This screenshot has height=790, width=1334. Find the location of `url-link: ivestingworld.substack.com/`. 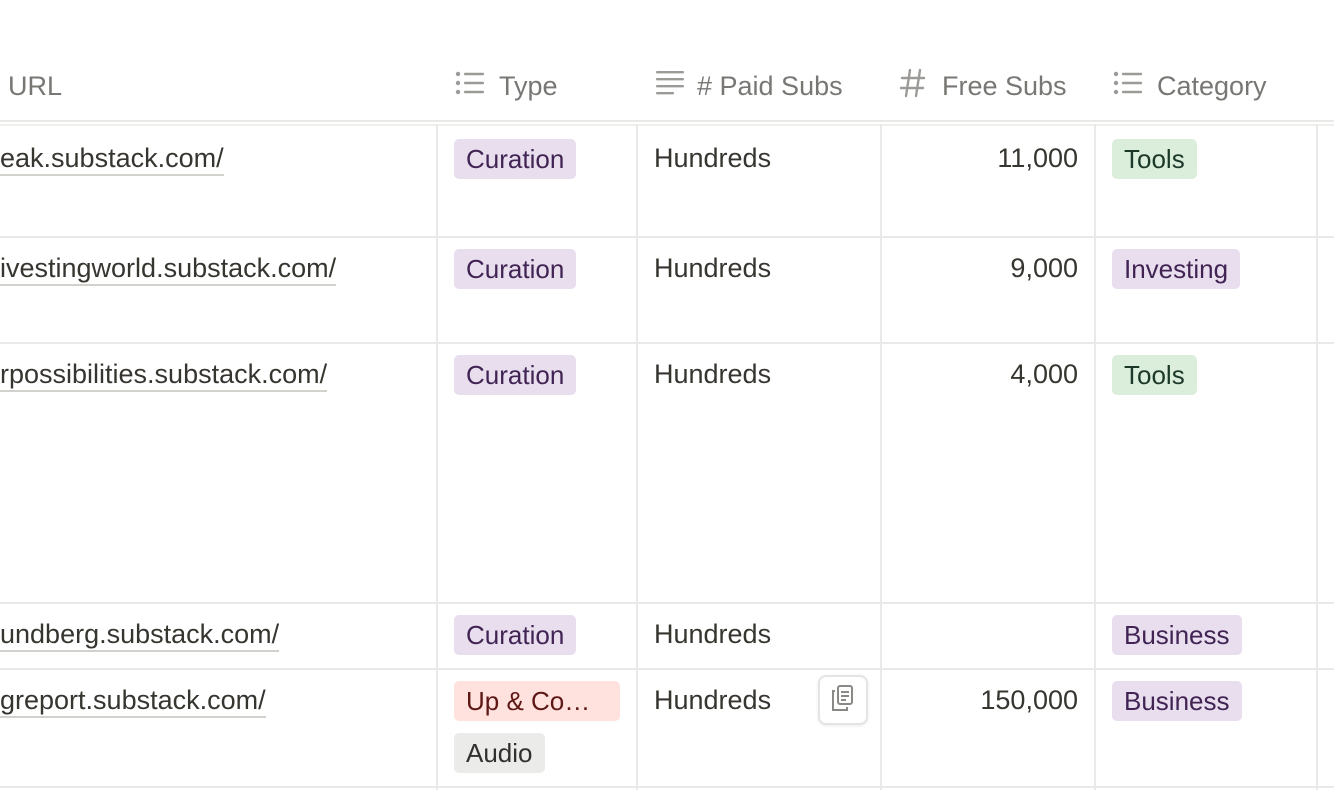

url-link: ivestingworld.substack.com/ is located at coordinates (168, 269).